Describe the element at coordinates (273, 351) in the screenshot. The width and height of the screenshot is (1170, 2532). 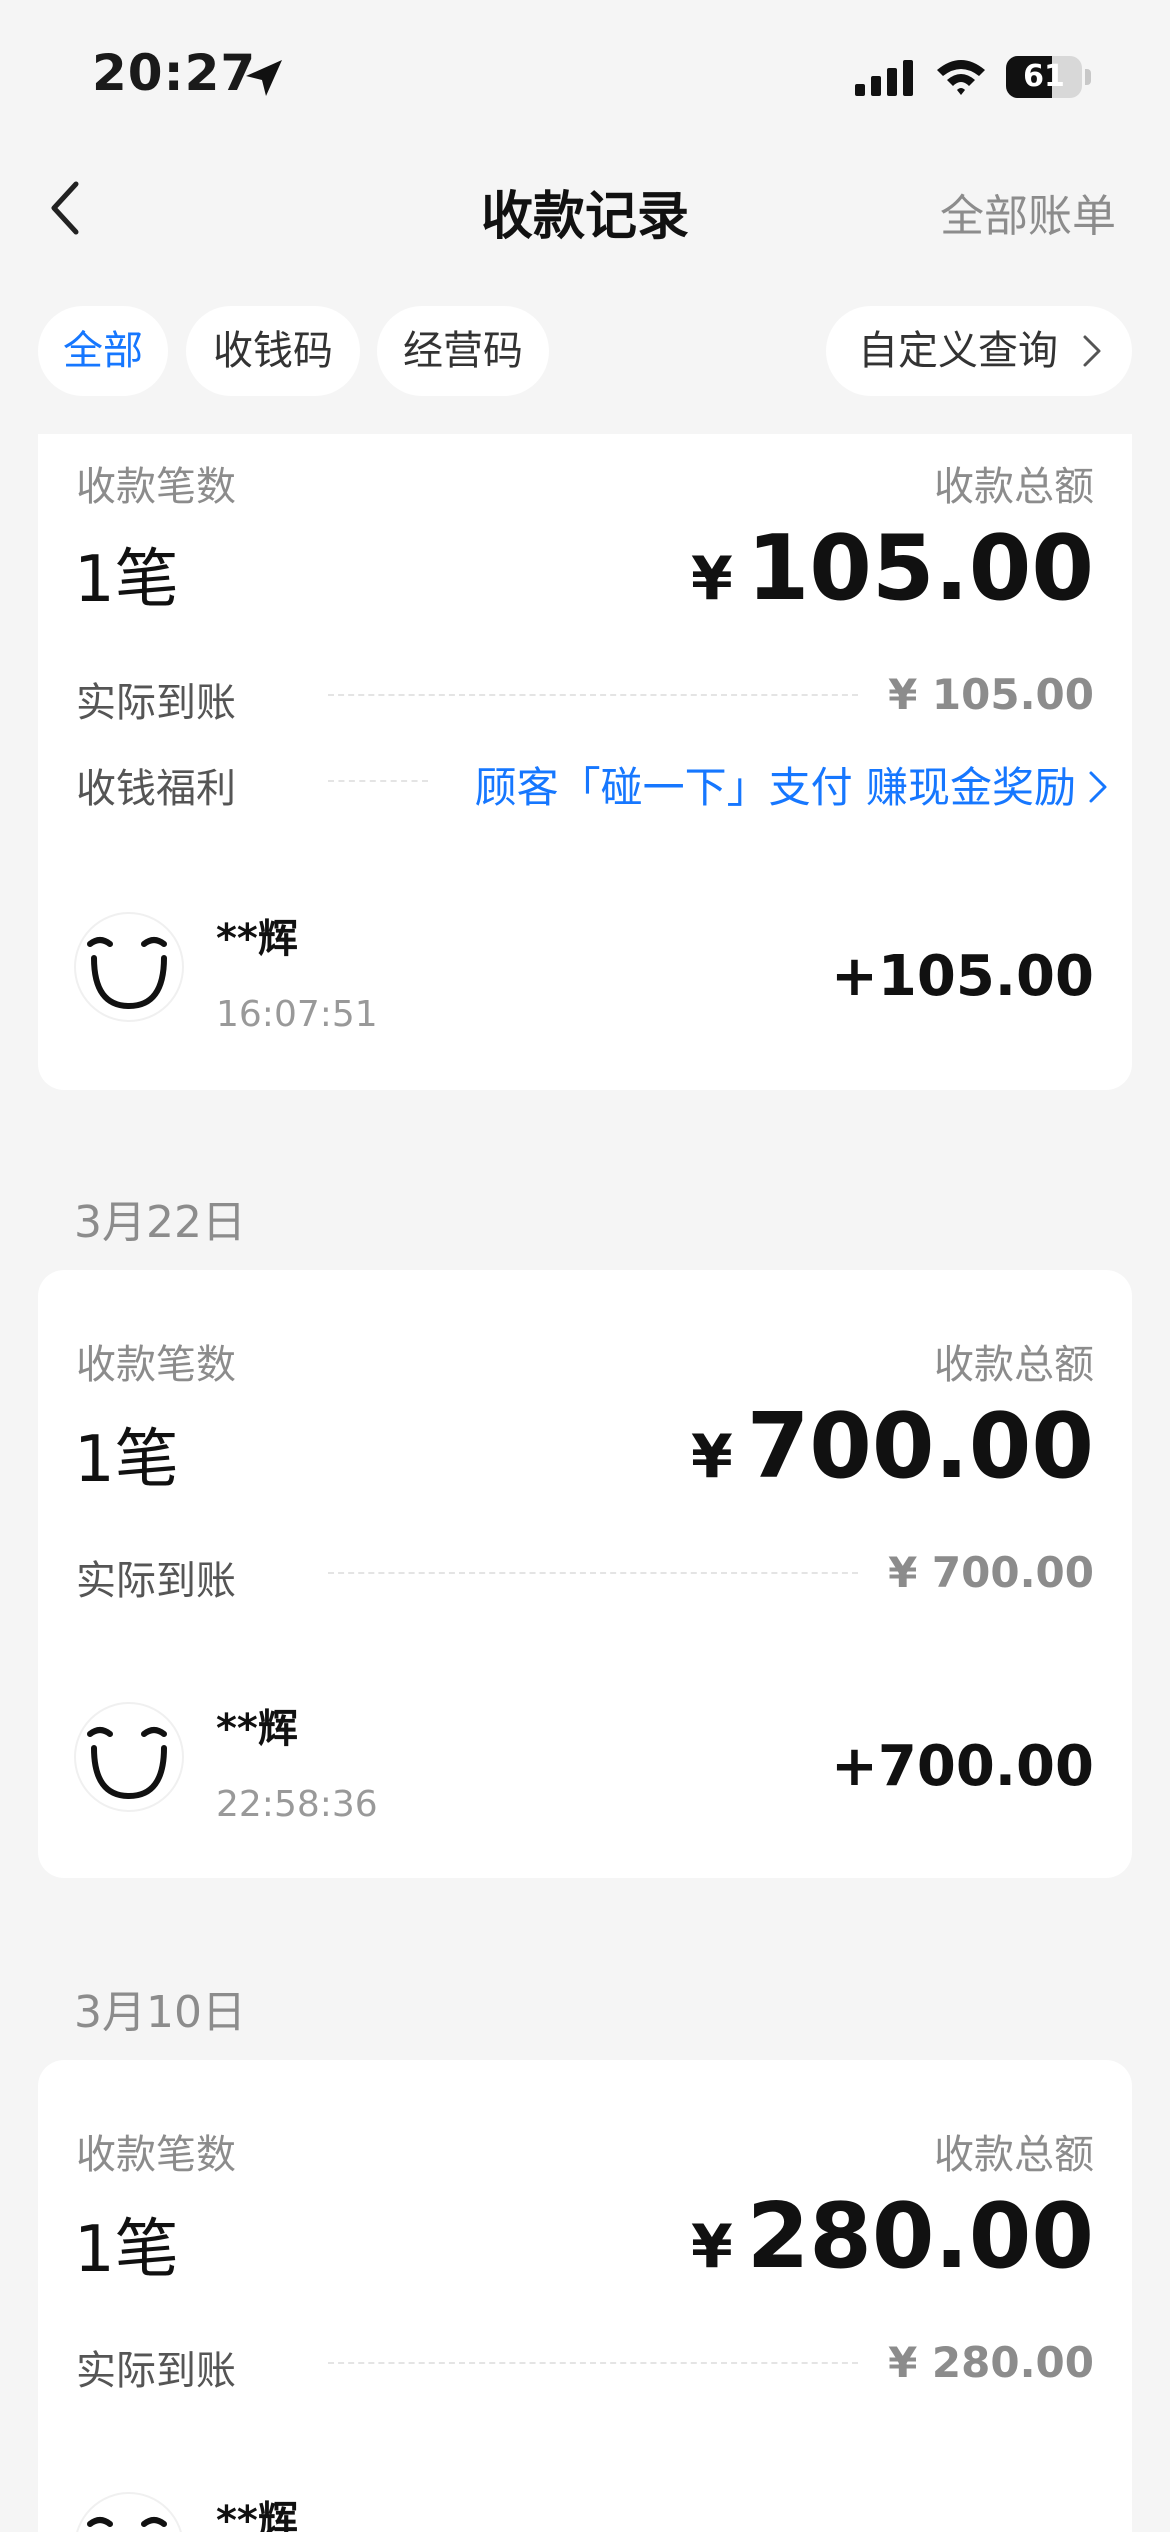
I see `tab-qr-code: 收钱码` at that location.